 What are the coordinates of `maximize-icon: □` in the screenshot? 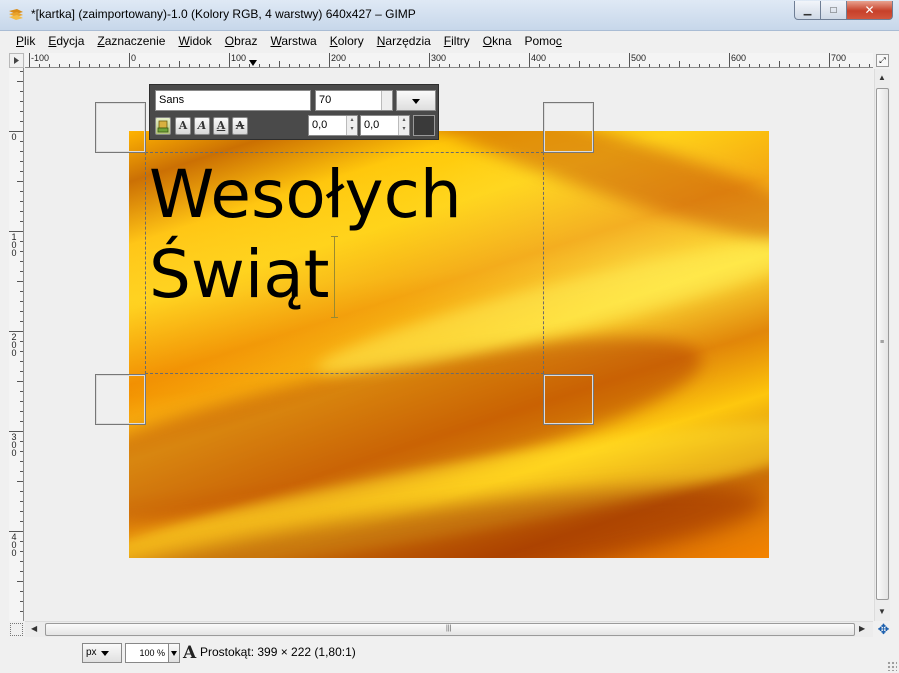 It's located at (833, 10).